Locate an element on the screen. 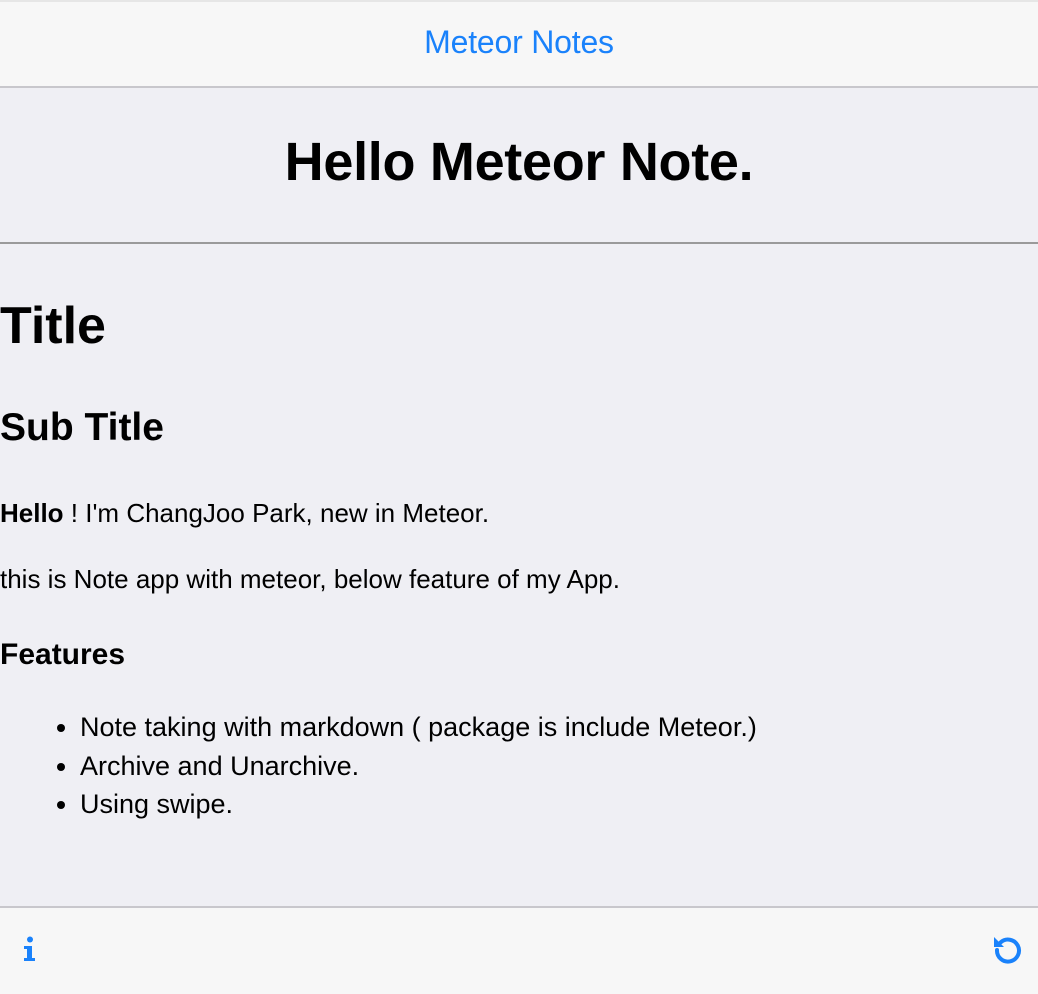 This screenshot has width=1038, height=994. info-icon is located at coordinates (30, 951).